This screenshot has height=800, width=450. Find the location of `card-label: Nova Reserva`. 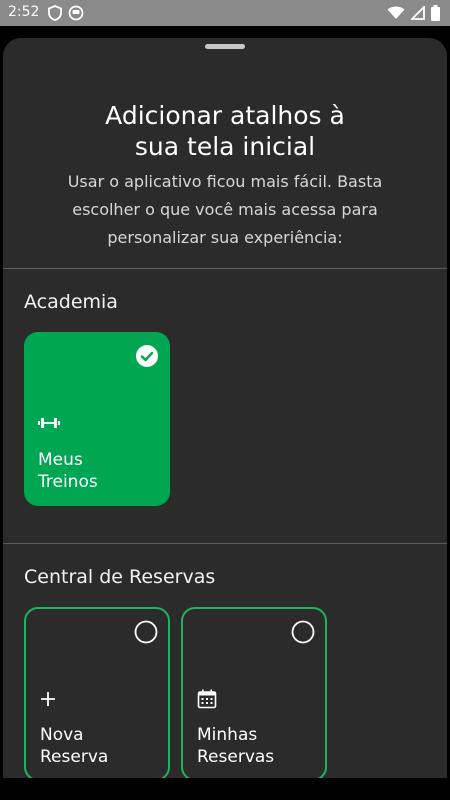

card-label: Nova Reserva is located at coordinates (74, 746).